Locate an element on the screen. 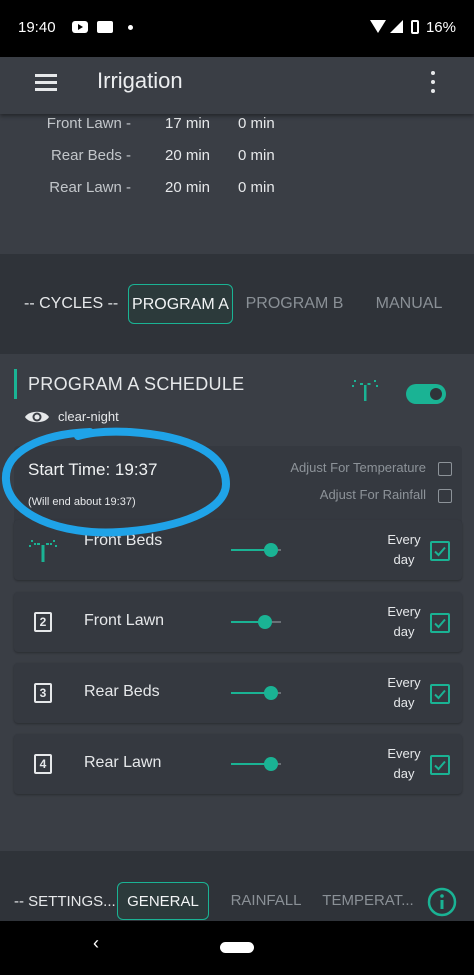 The image size is (474, 975). zone-number-icon: 4 is located at coordinates (43, 764).